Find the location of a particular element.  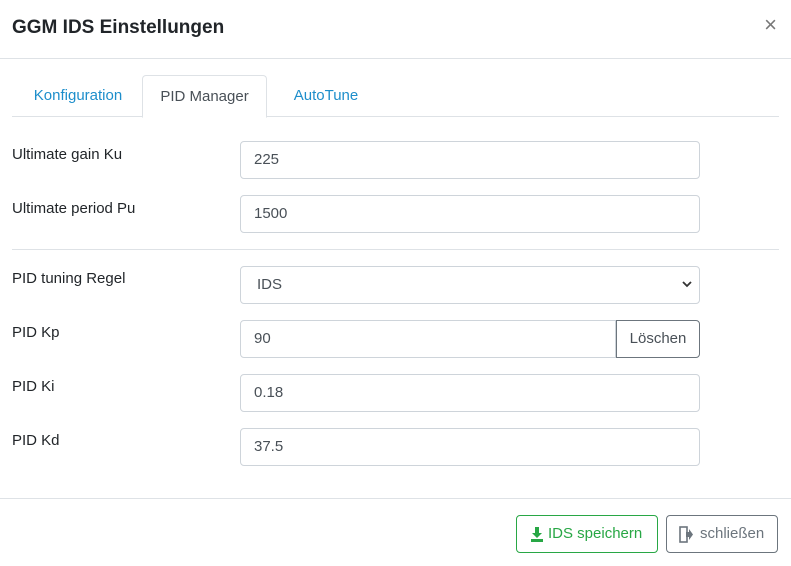

section-divider is located at coordinates (395, 249).